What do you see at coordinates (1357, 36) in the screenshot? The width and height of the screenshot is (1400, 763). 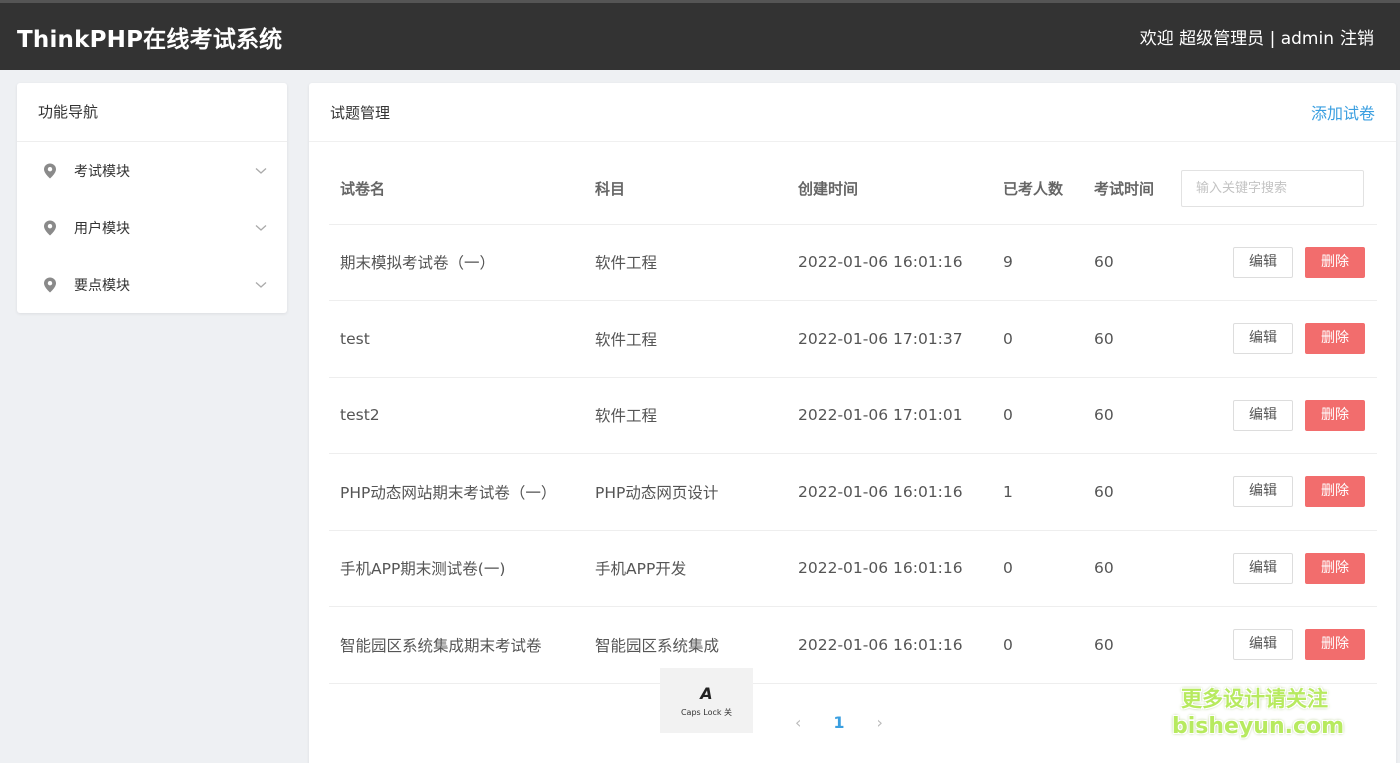 I see `logout-link: 注销` at bounding box center [1357, 36].